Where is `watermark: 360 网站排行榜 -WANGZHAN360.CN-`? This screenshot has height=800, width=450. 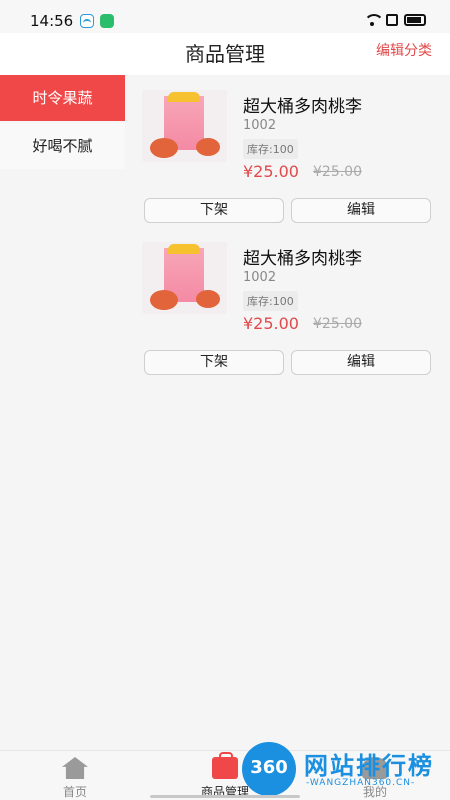
watermark: 360 网站排行榜 -WANGZHAN360.CN- is located at coordinates (345, 769).